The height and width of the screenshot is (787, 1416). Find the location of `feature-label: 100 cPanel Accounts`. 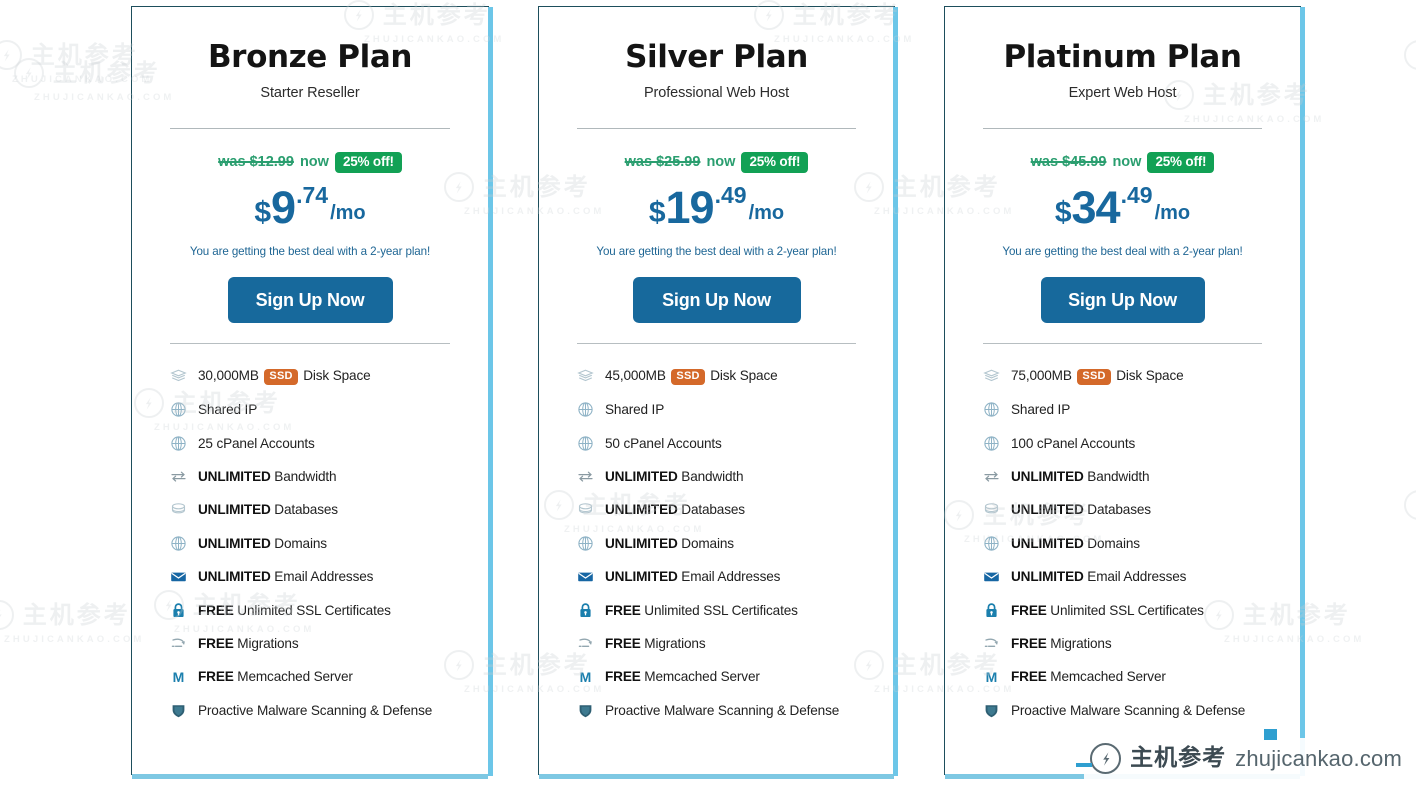

feature-label: 100 cPanel Accounts is located at coordinates (1073, 443).